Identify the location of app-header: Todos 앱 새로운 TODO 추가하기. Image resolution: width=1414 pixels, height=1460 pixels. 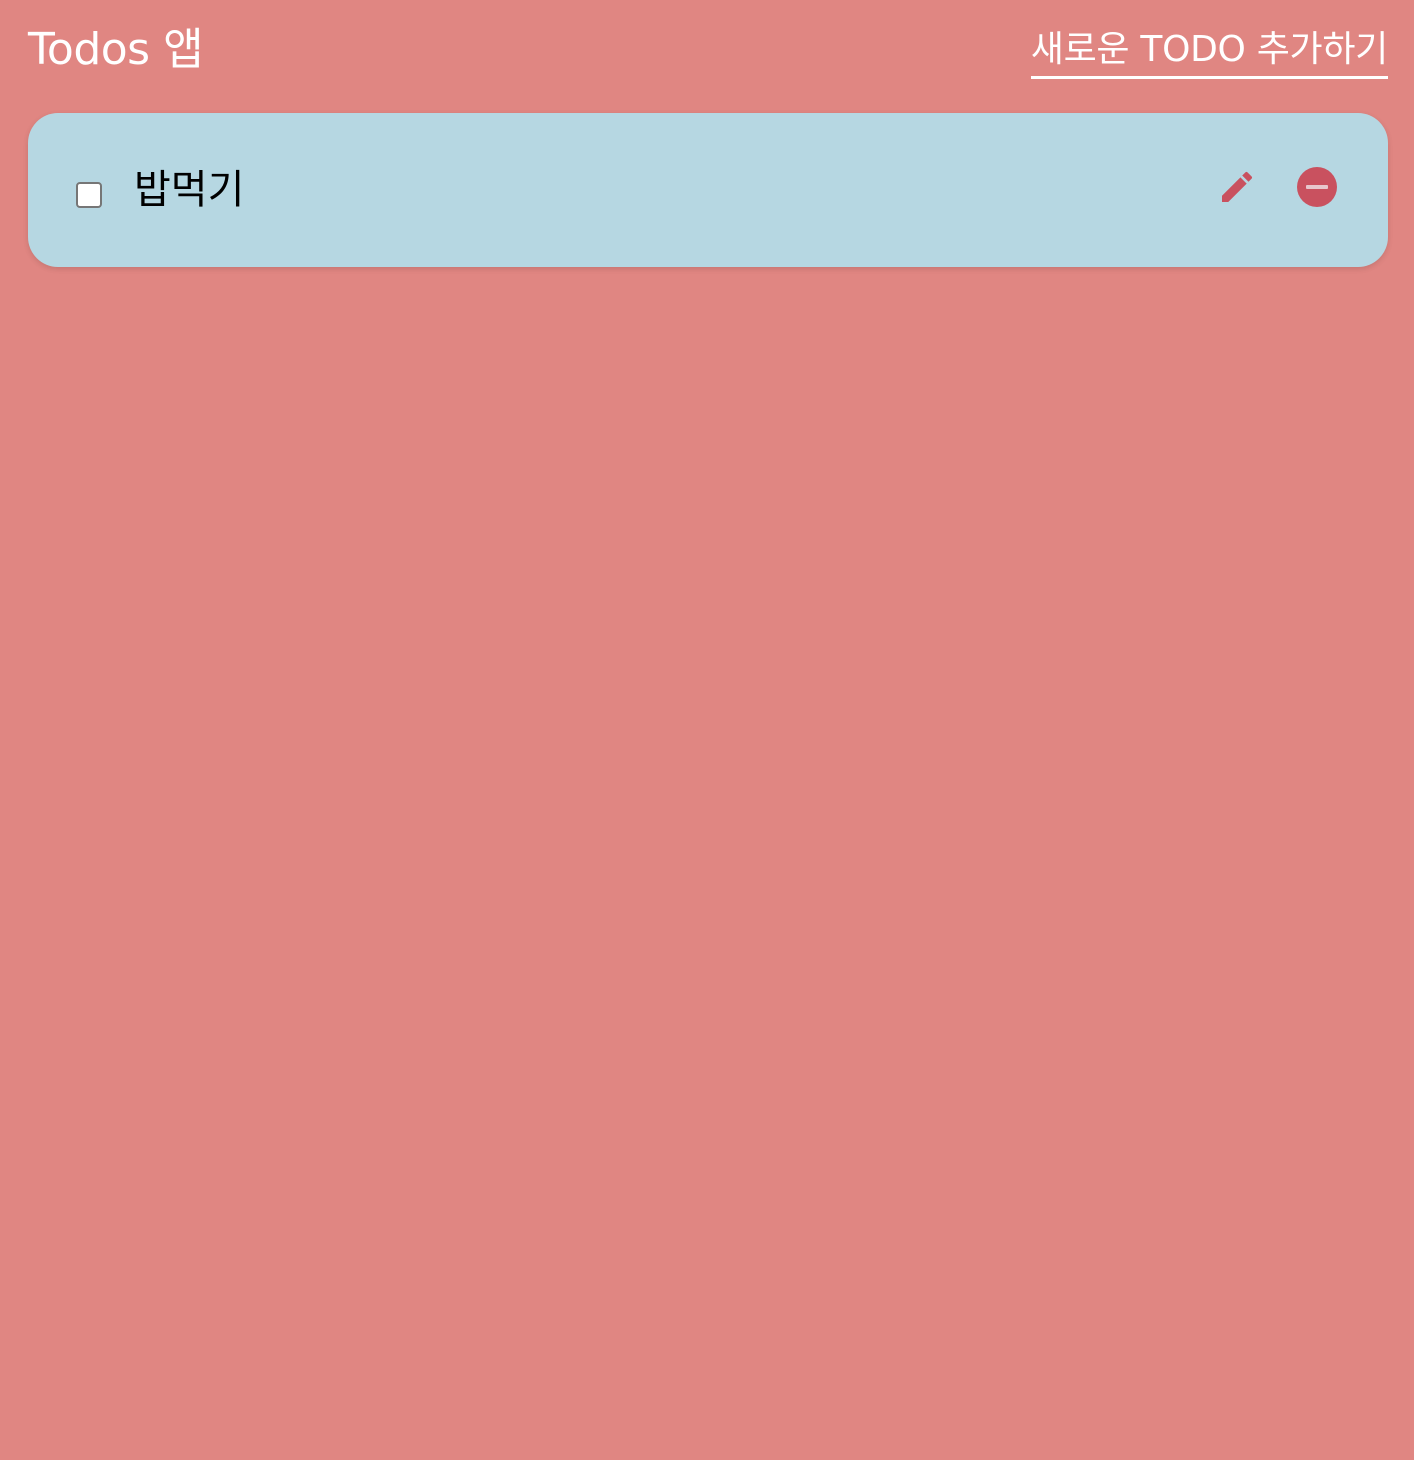
(708, 52).